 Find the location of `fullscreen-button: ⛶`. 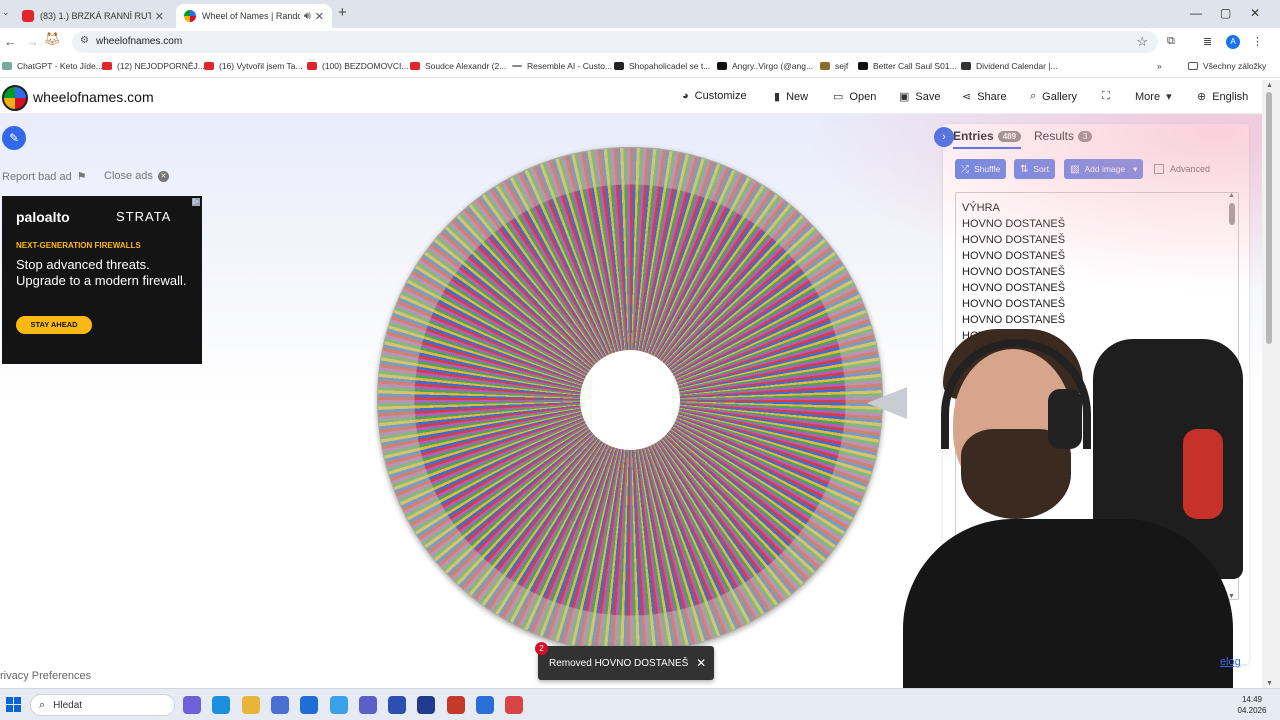

fullscreen-button: ⛶ is located at coordinates (1109, 96).